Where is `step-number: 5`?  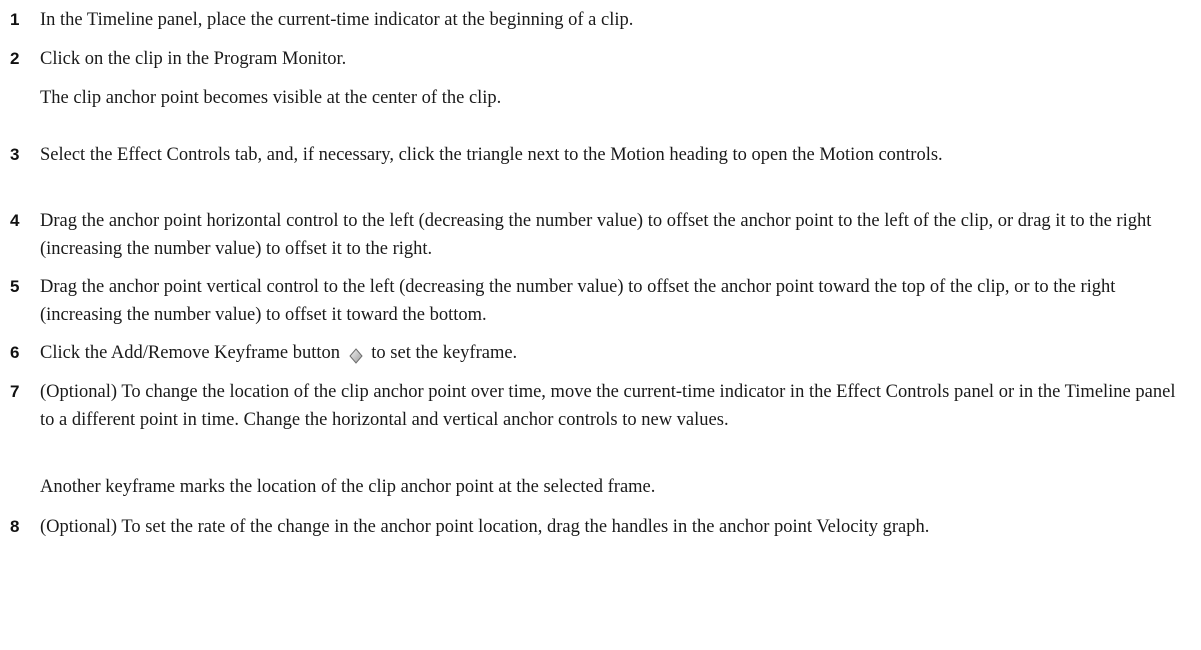
step-number: 5 is located at coordinates (15, 286).